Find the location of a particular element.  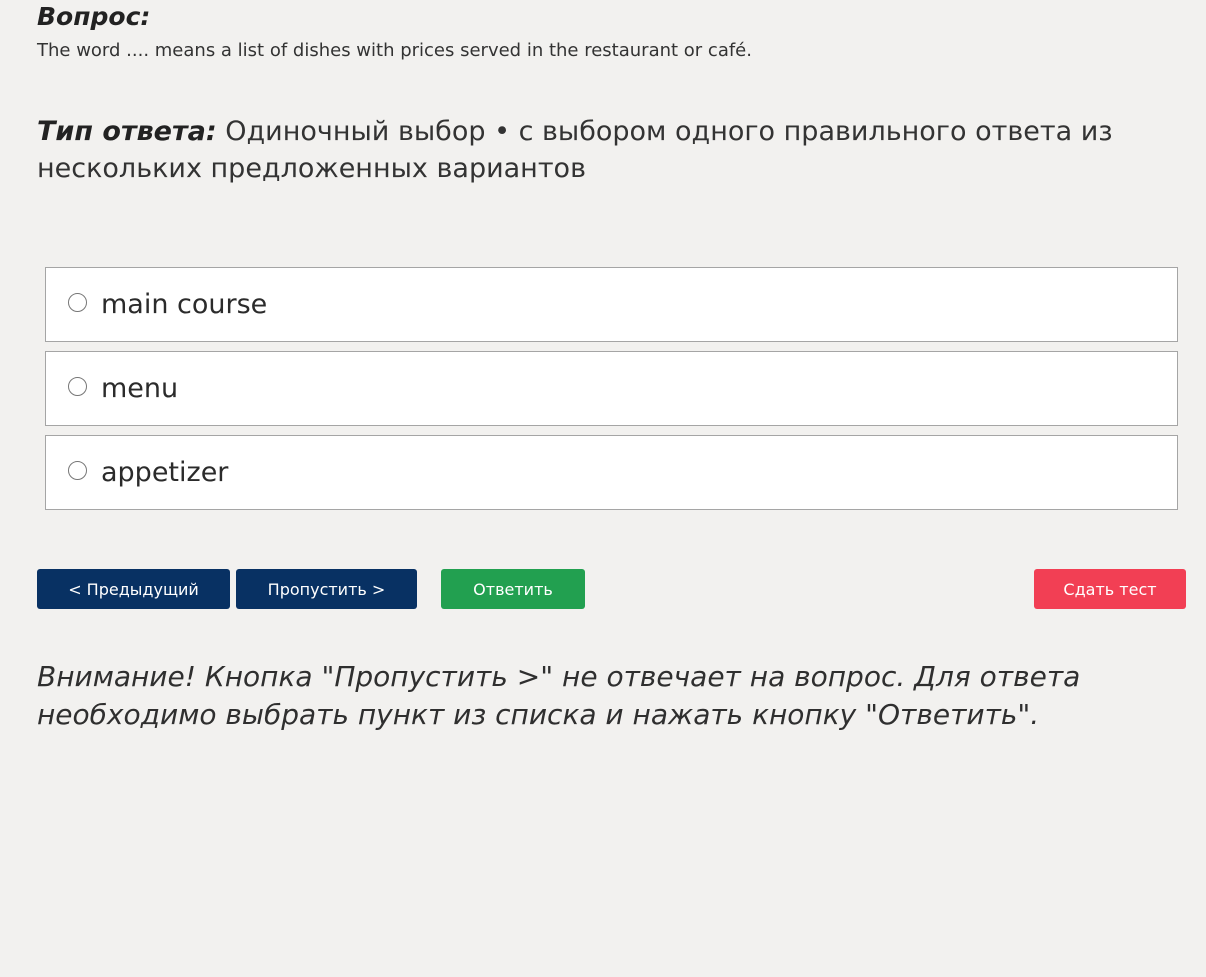

option-main-course: main course is located at coordinates (611, 304).